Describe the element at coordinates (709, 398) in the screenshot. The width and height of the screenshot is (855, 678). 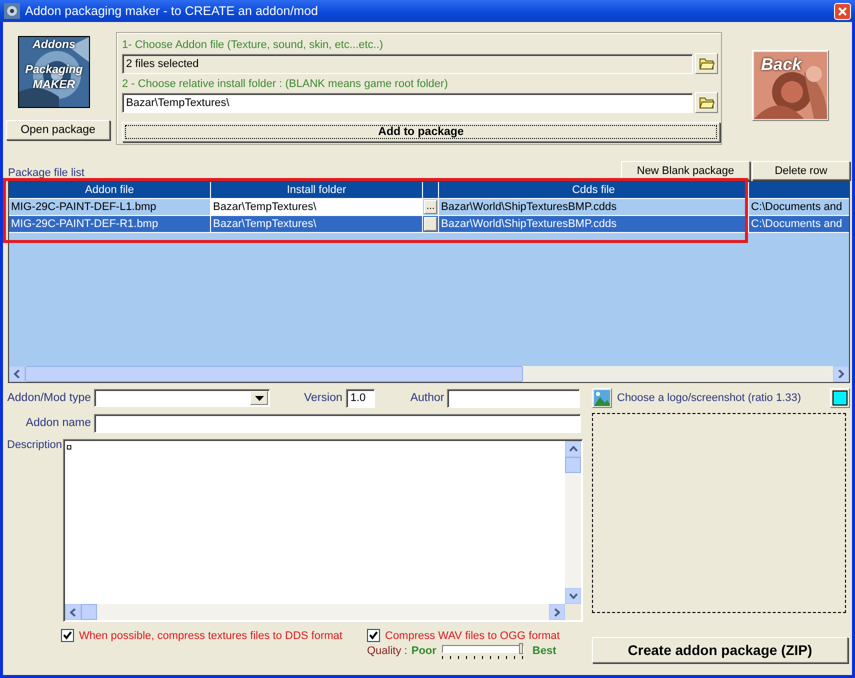
I see `logo-picker-label: Choose a logo/screenshot (ratio 1.33)` at that location.